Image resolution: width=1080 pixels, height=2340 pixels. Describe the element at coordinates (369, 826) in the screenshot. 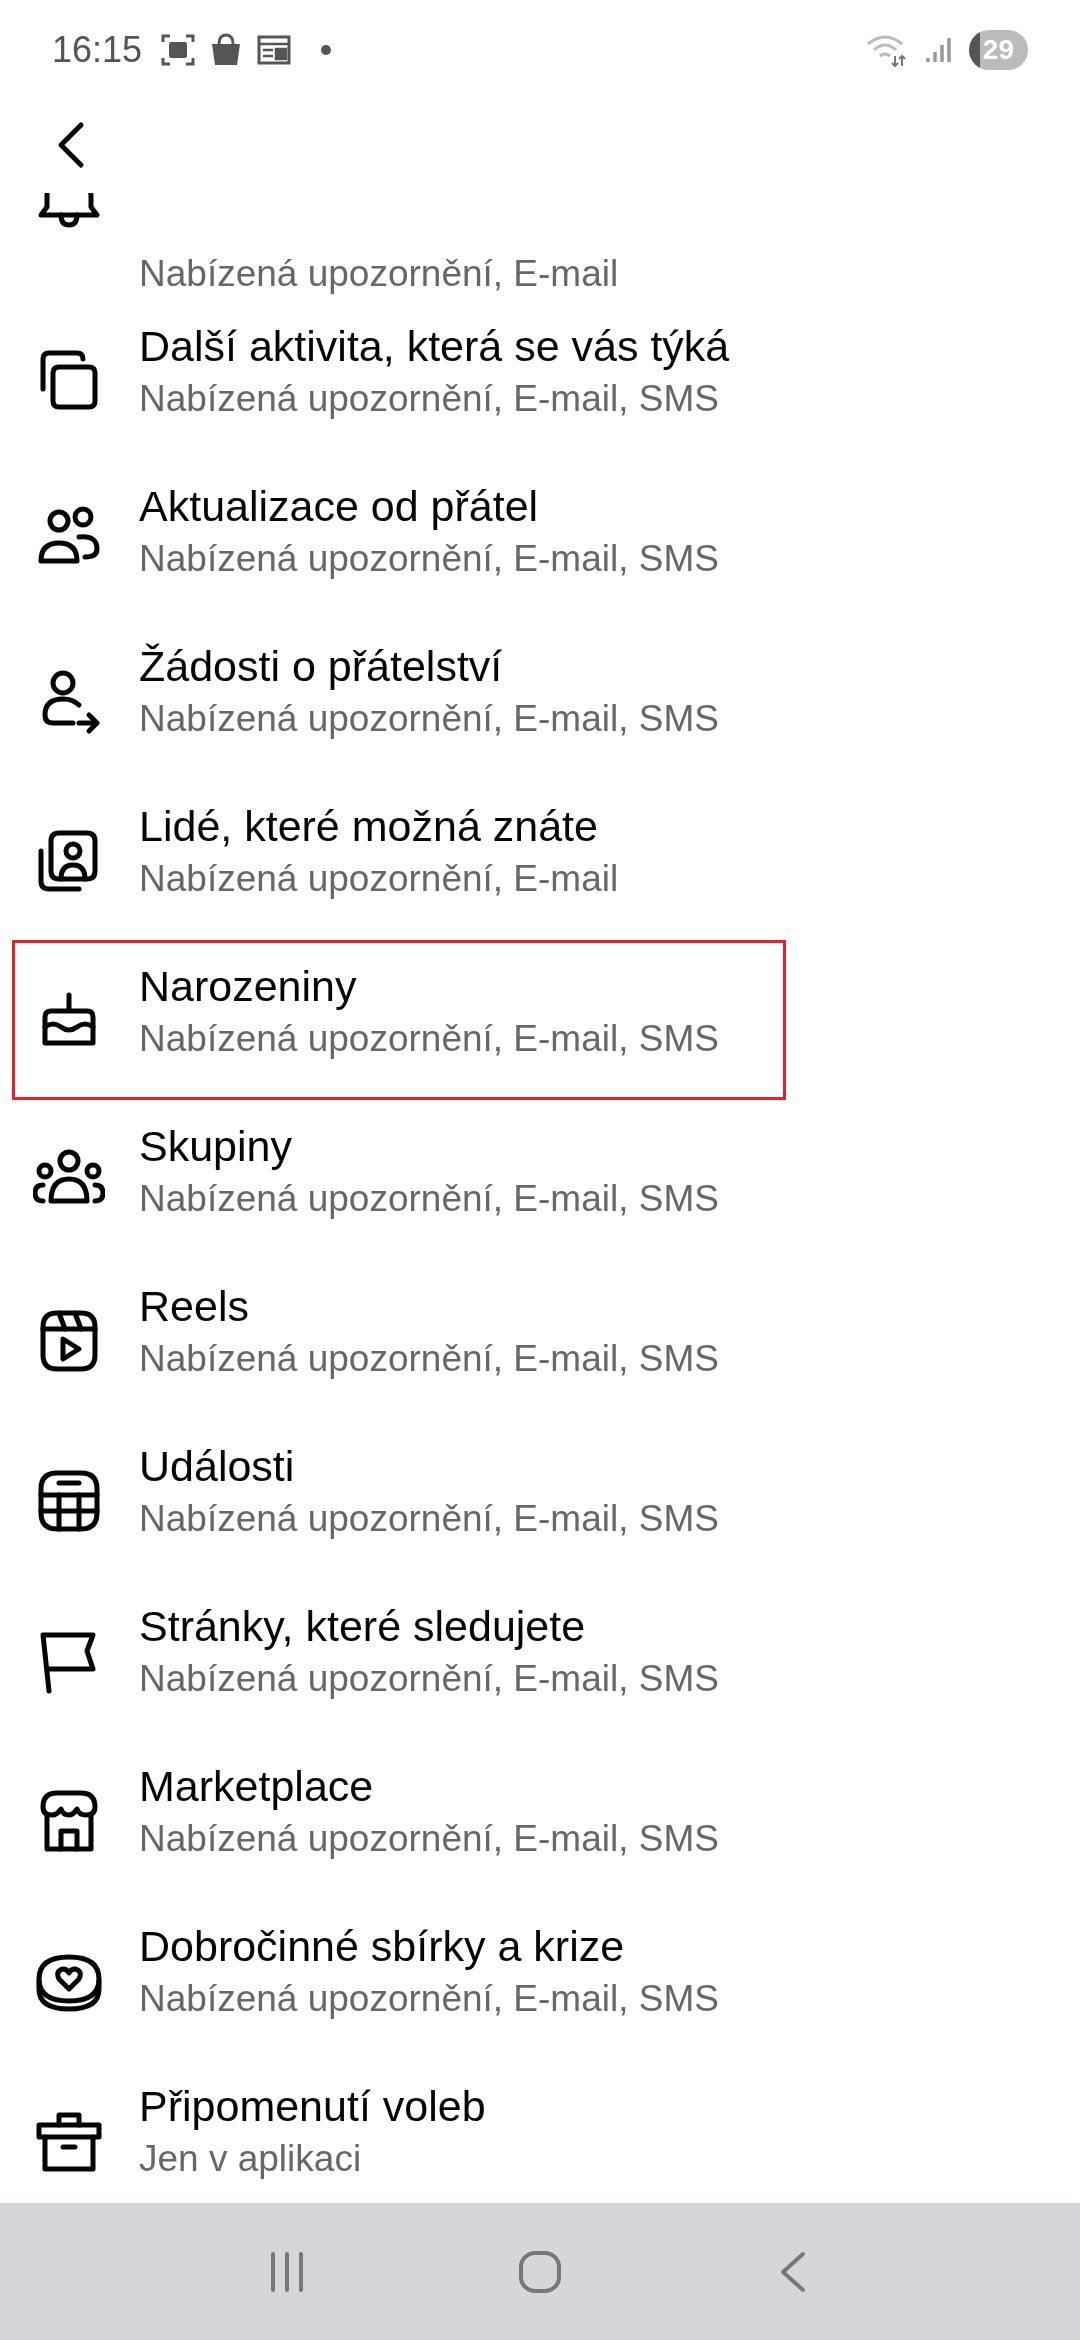

I see `item-title: Lidé, které možná znáte` at that location.